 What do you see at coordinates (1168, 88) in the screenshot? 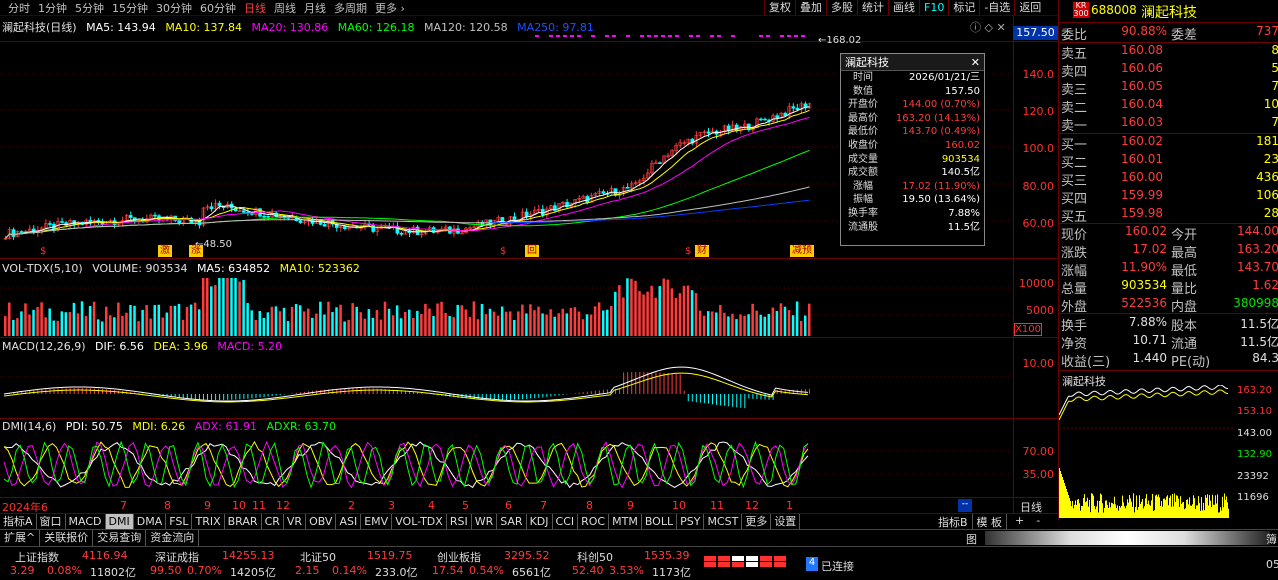
I see `ask-row: 卖三 160.05 7` at bounding box center [1168, 88].